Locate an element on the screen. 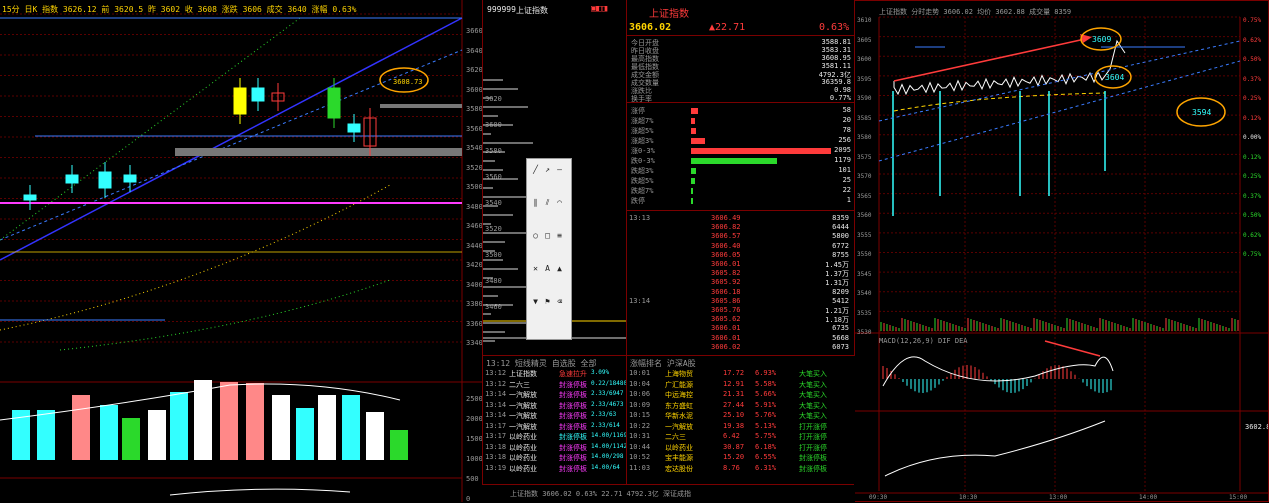 Image resolution: width=1269 pixels, height=503 pixels. segment-tool-icon: — is located at coordinates (559, 169).